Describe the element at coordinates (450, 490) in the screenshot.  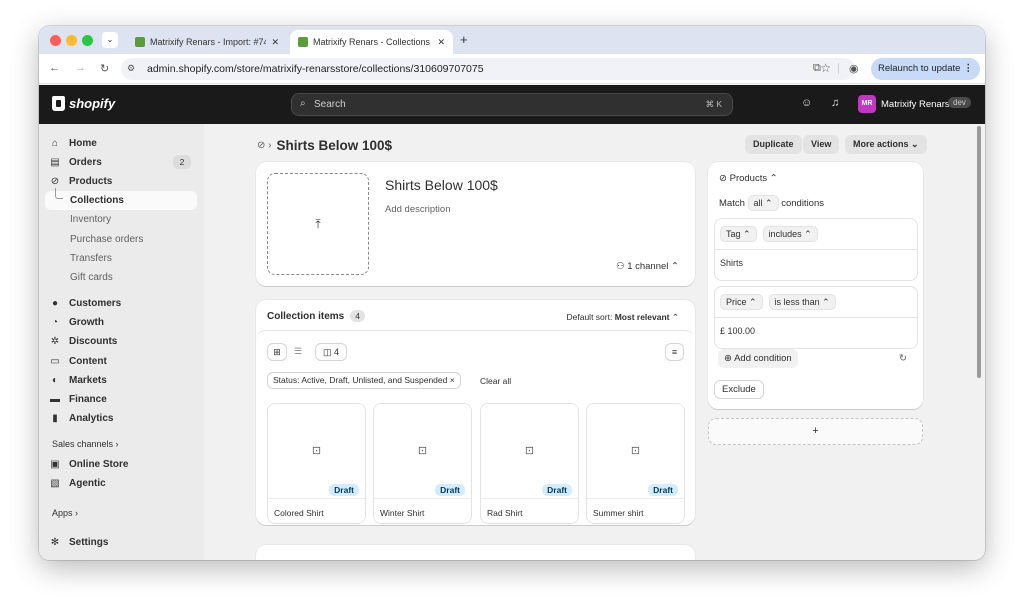
I see `draft-status-badge: Draft` at that location.